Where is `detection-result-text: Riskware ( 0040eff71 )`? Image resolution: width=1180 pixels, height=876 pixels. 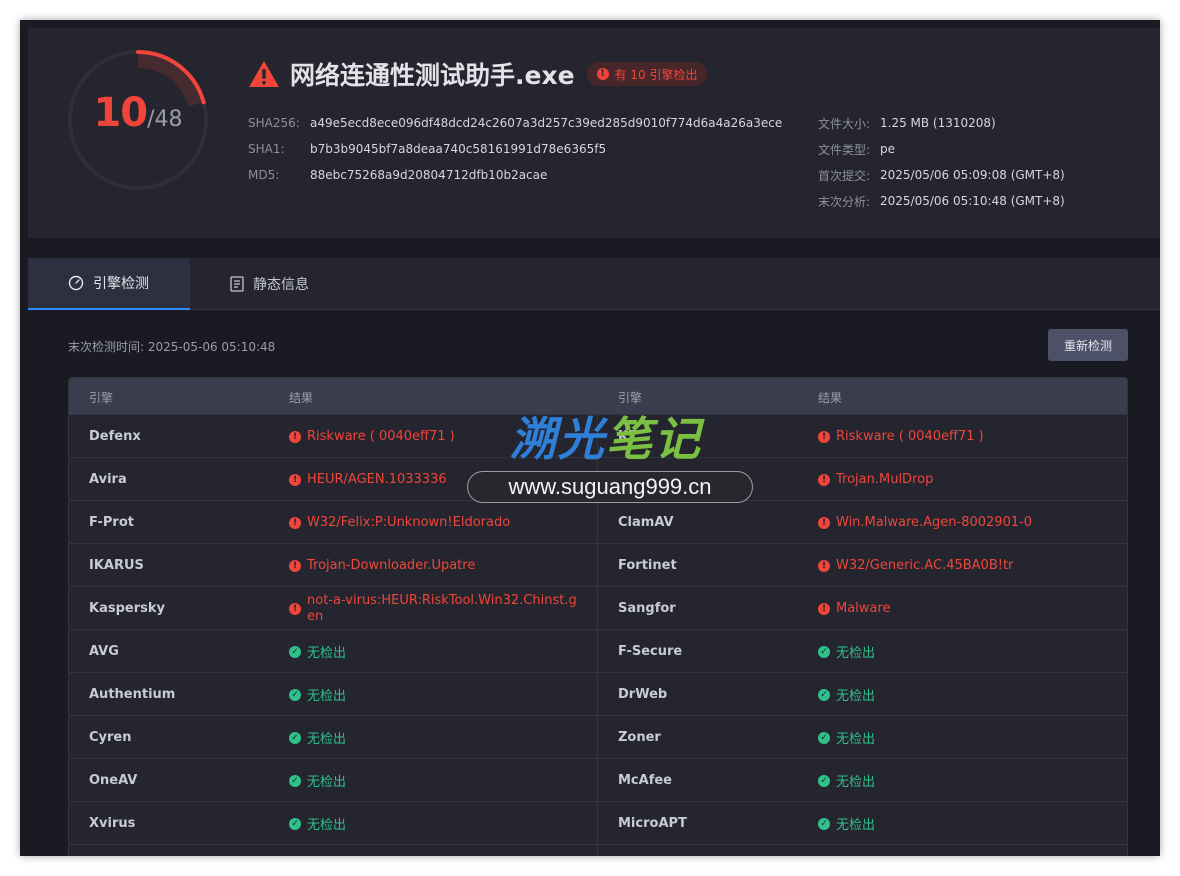 detection-result-text: Riskware ( 0040eff71 ) is located at coordinates (910, 436).